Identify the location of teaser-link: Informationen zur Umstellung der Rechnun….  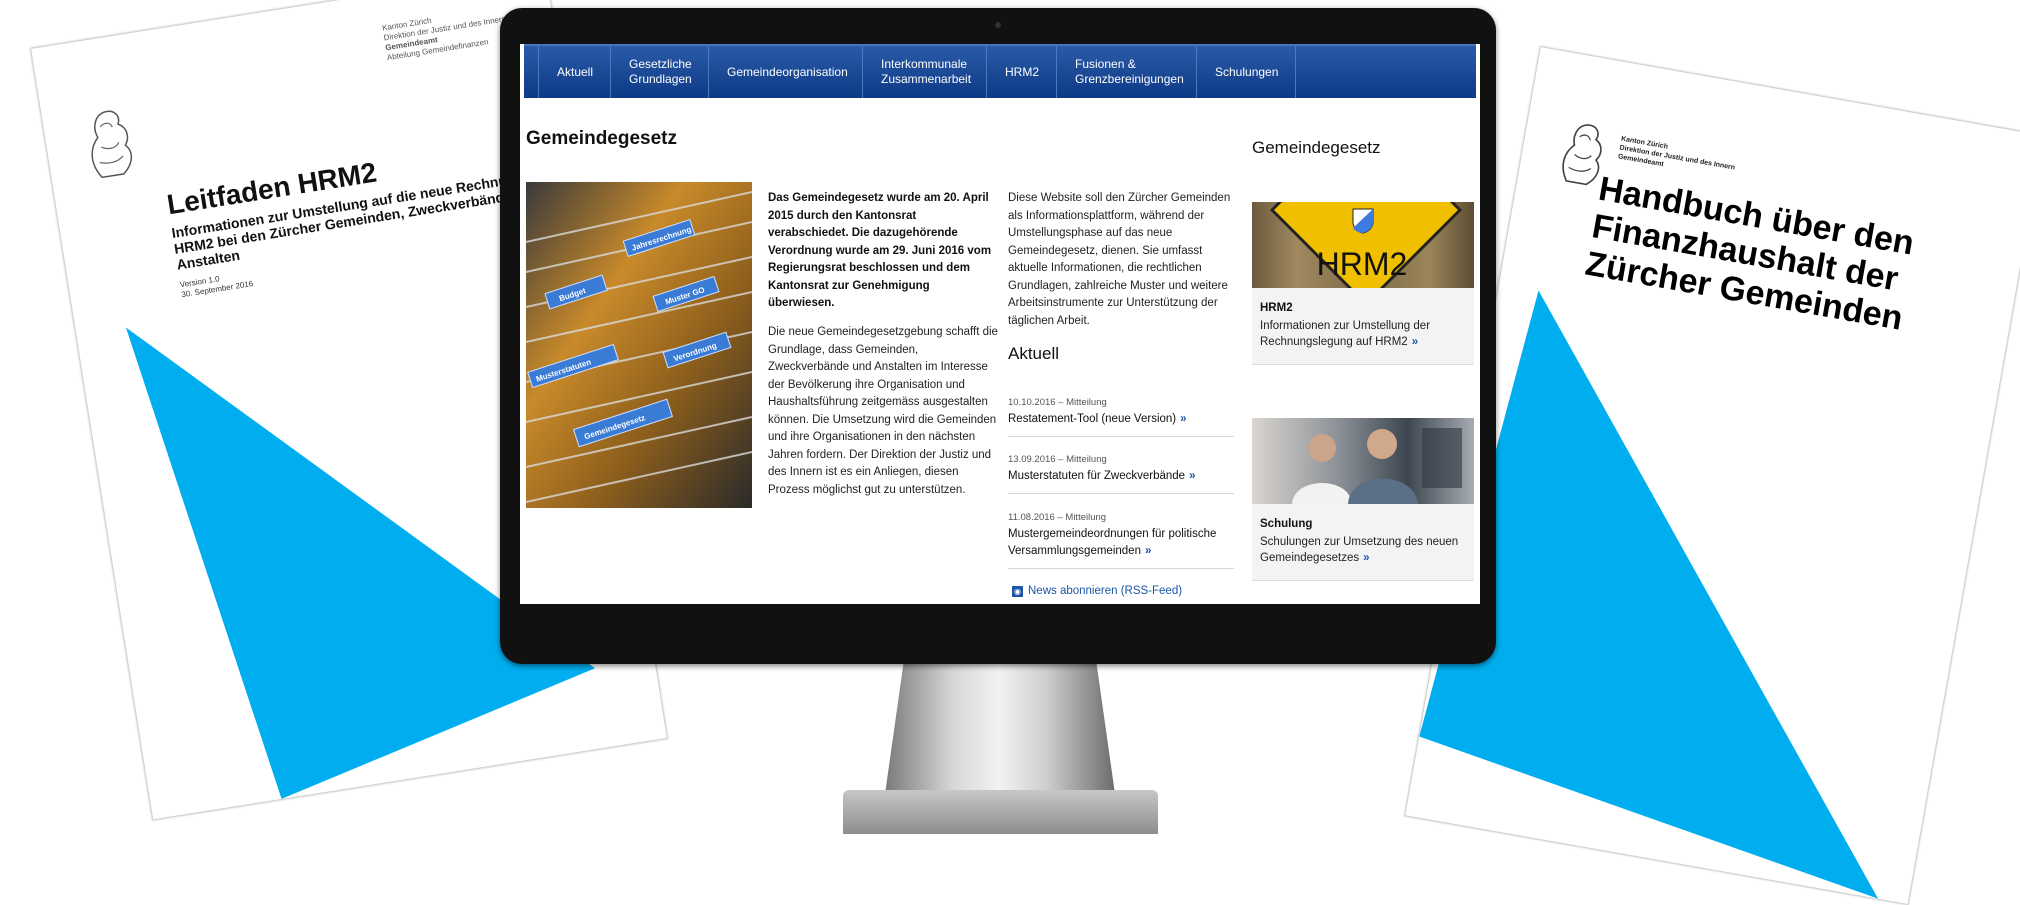
(1363, 334).